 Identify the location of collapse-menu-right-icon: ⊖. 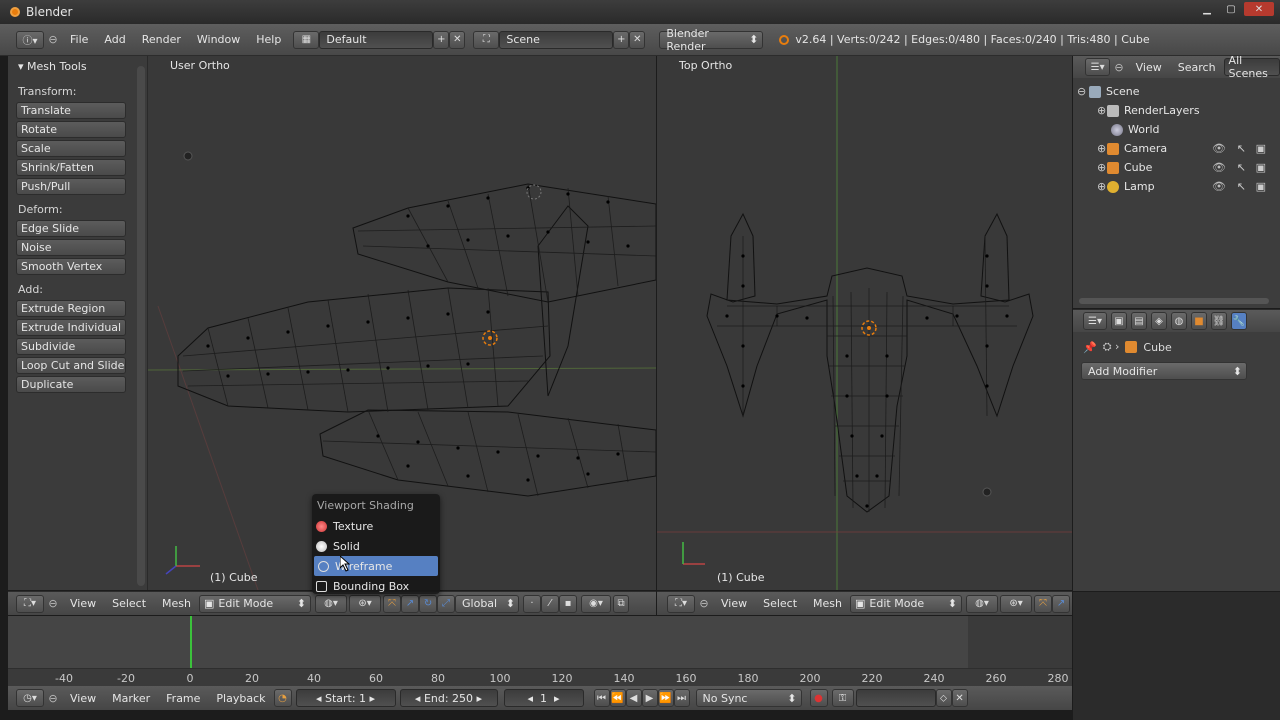
(704, 603).